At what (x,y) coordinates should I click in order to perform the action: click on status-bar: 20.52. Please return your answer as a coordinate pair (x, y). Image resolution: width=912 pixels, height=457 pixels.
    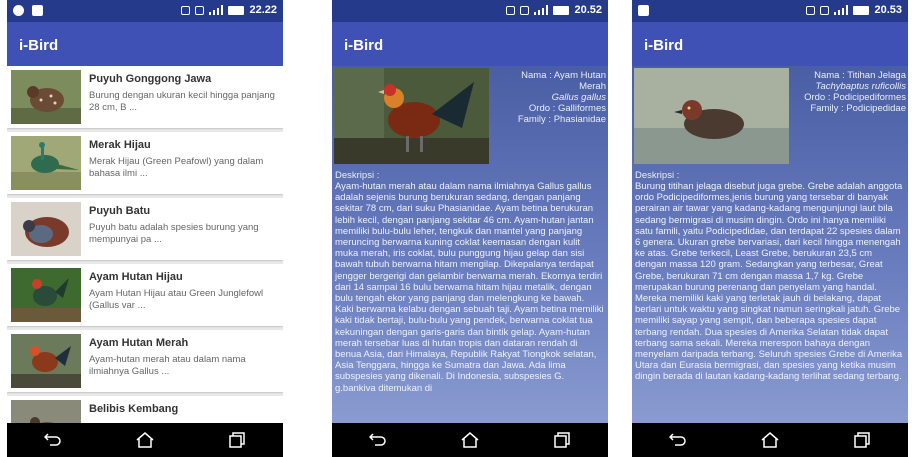
    Looking at the image, I should click on (470, 11).